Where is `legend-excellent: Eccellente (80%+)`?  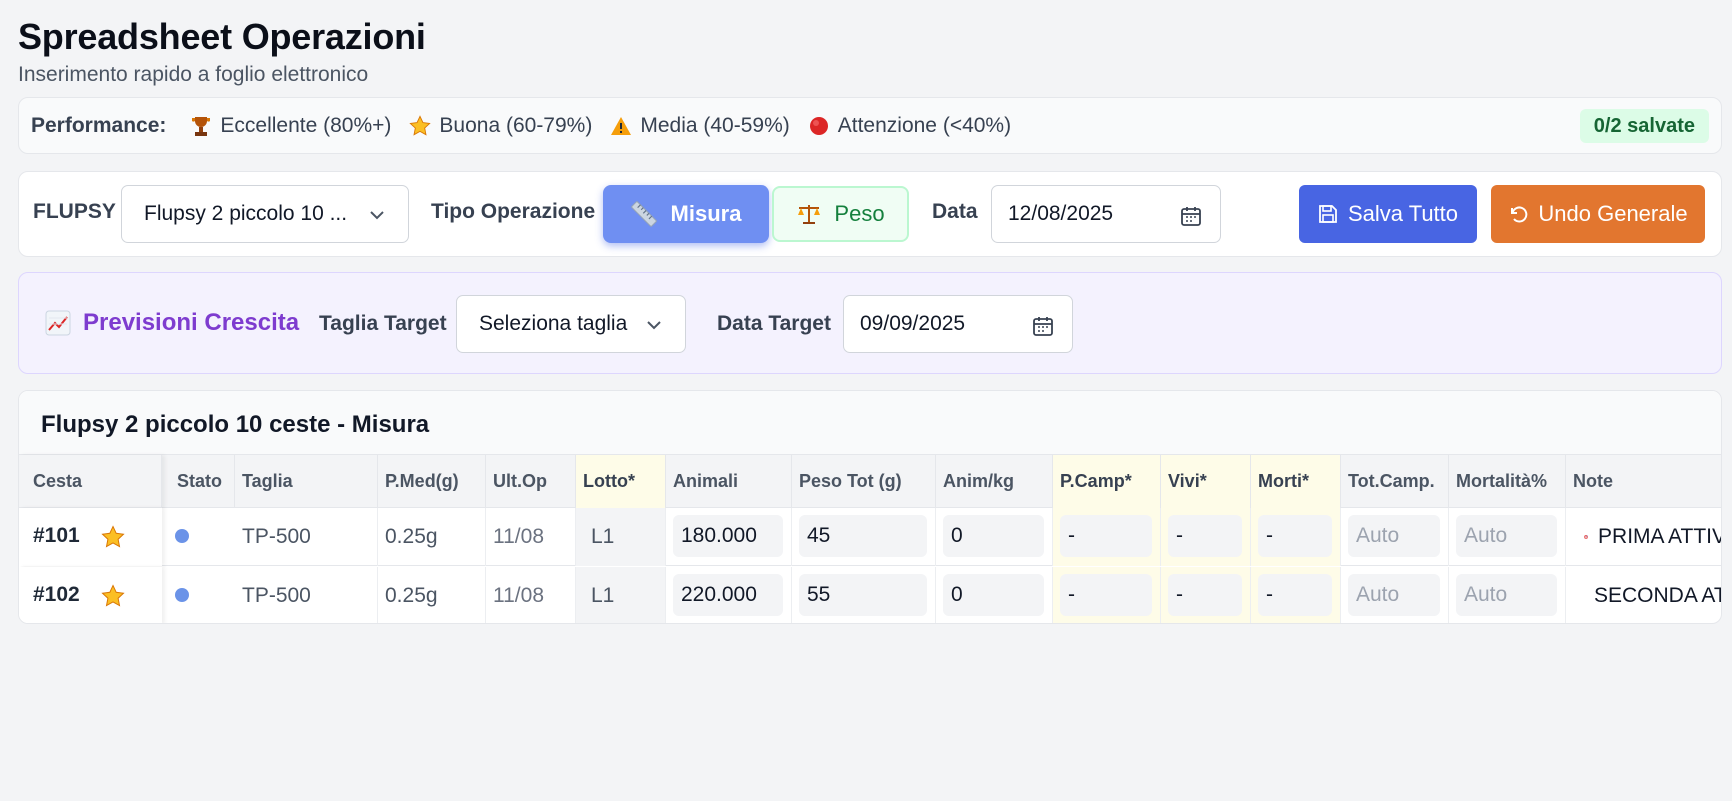
legend-excellent: Eccellente (80%+) is located at coordinates (290, 126).